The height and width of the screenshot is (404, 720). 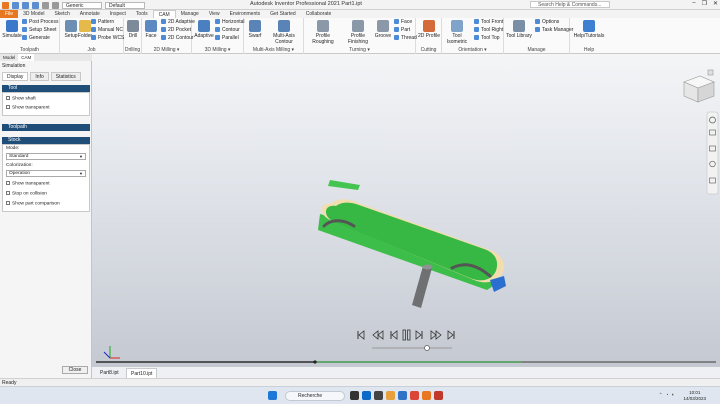 What do you see at coordinates (227, 38) in the screenshot?
I see `parallel-button: Parallel` at bounding box center [227, 38].